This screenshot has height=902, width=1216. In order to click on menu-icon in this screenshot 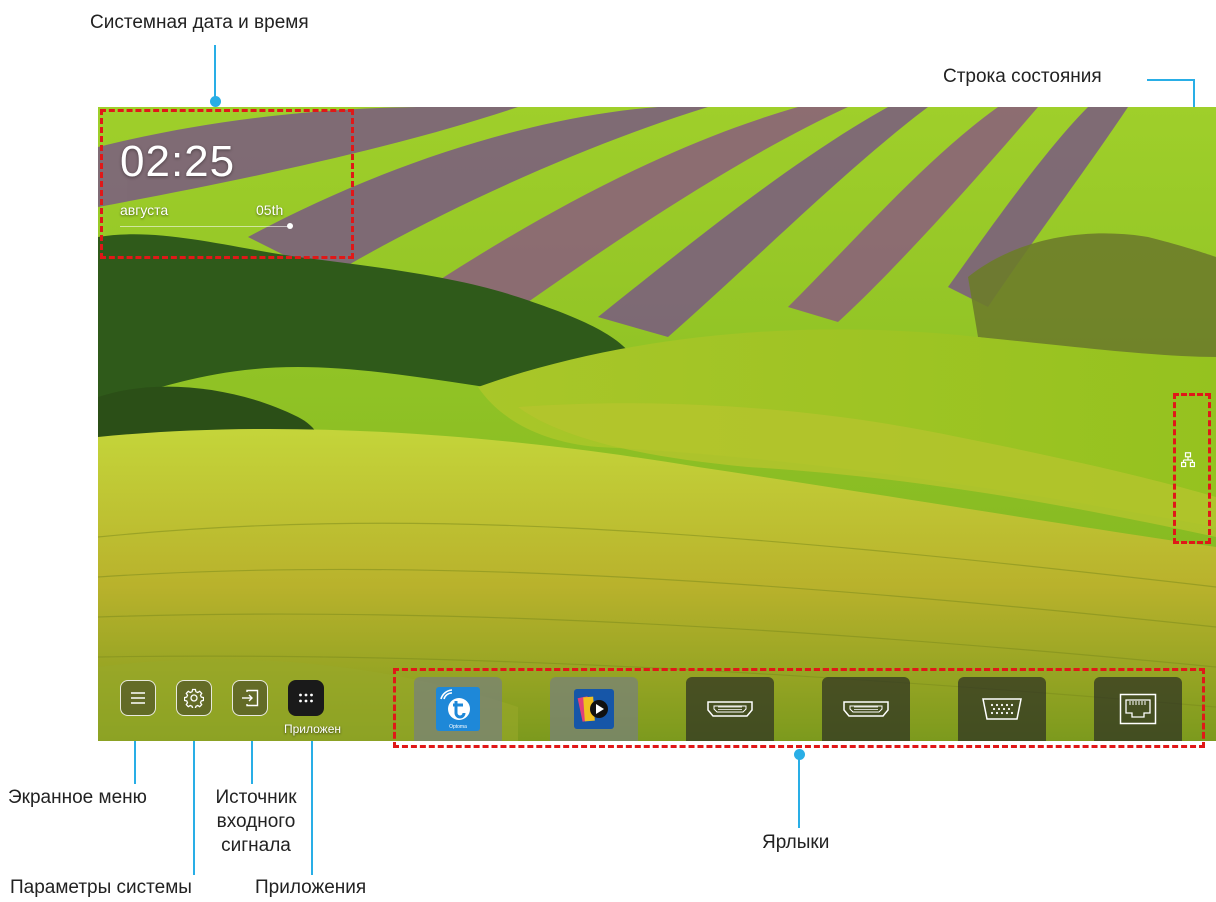, I will do `click(138, 698)`.